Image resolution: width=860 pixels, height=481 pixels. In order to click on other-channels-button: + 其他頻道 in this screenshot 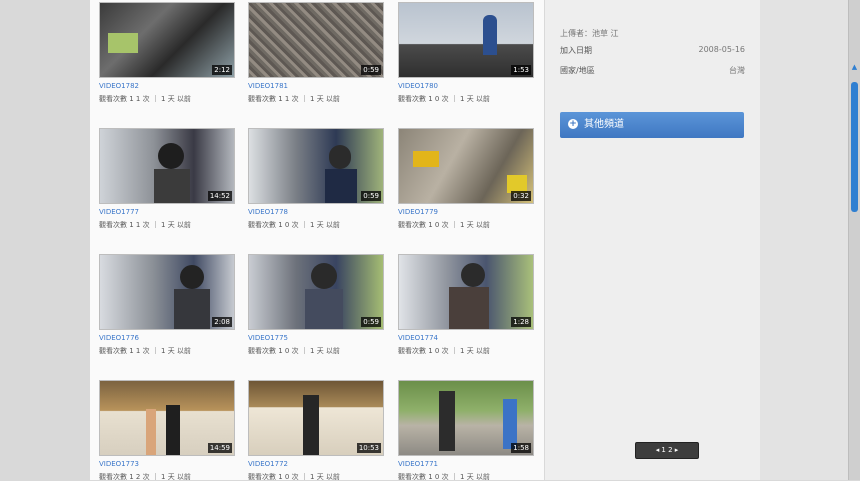, I will do `click(652, 125)`.